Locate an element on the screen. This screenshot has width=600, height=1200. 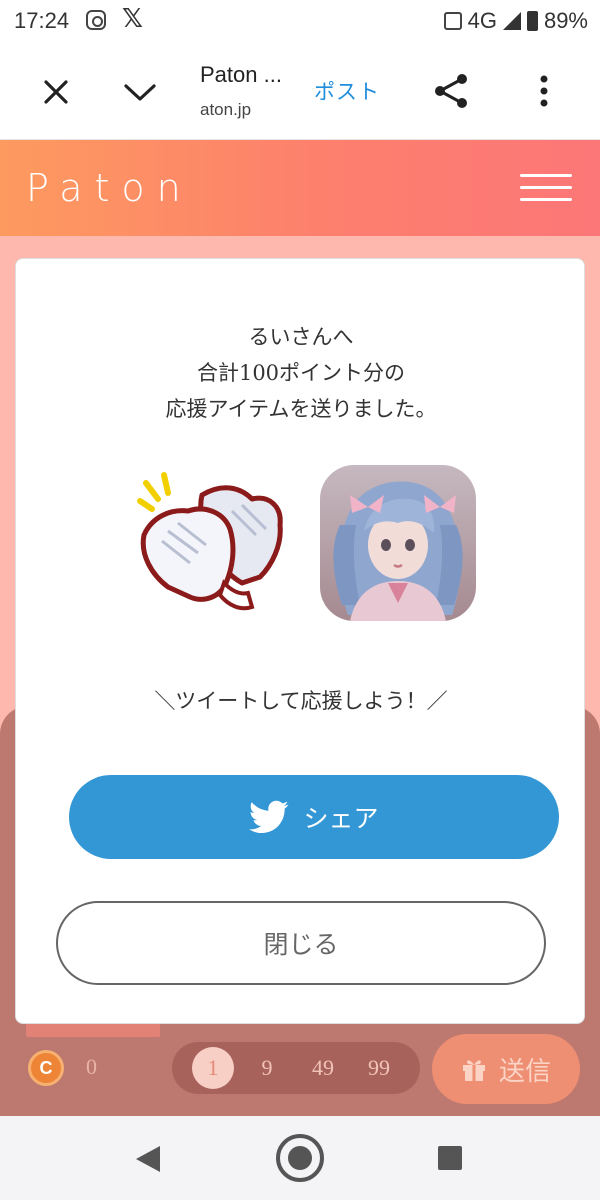
post-link: ポスト is located at coordinates (347, 91).